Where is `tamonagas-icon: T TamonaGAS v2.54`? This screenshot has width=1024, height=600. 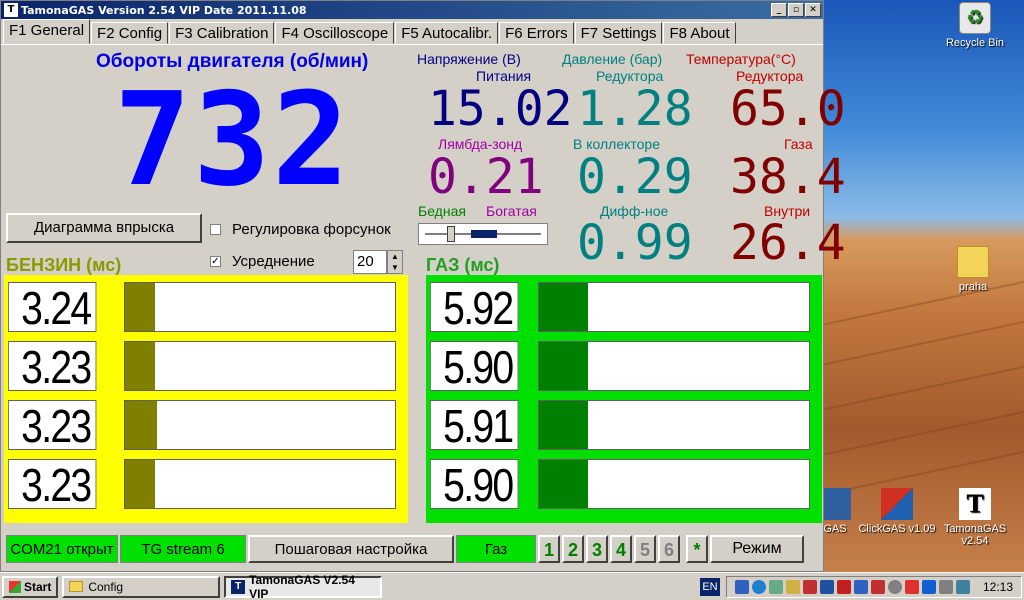
tamonagas-icon: T TamonaGAS v2.54 is located at coordinates (975, 517).